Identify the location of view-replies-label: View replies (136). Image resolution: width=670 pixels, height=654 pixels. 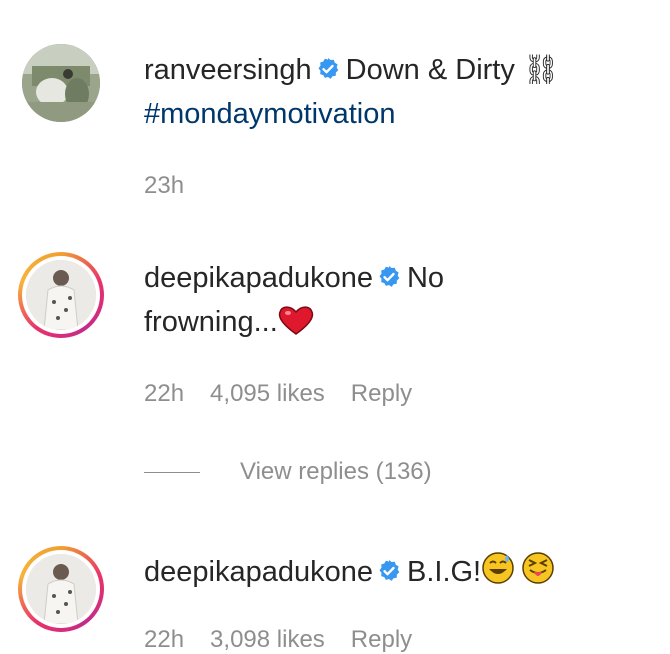
(336, 471).